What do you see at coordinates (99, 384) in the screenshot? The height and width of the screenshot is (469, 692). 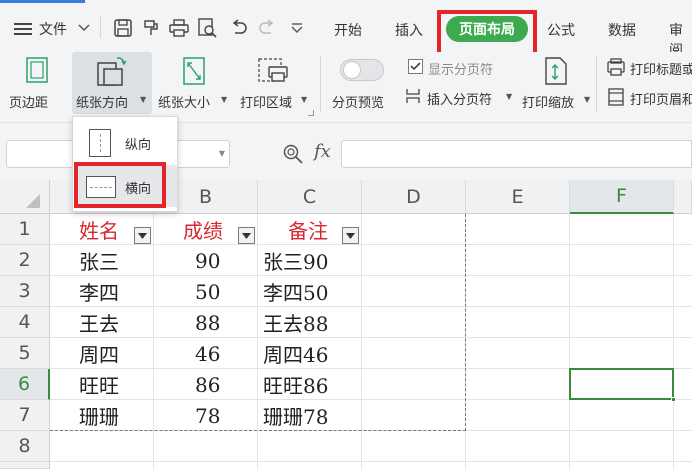 I see `data-cell: 旺旺` at bounding box center [99, 384].